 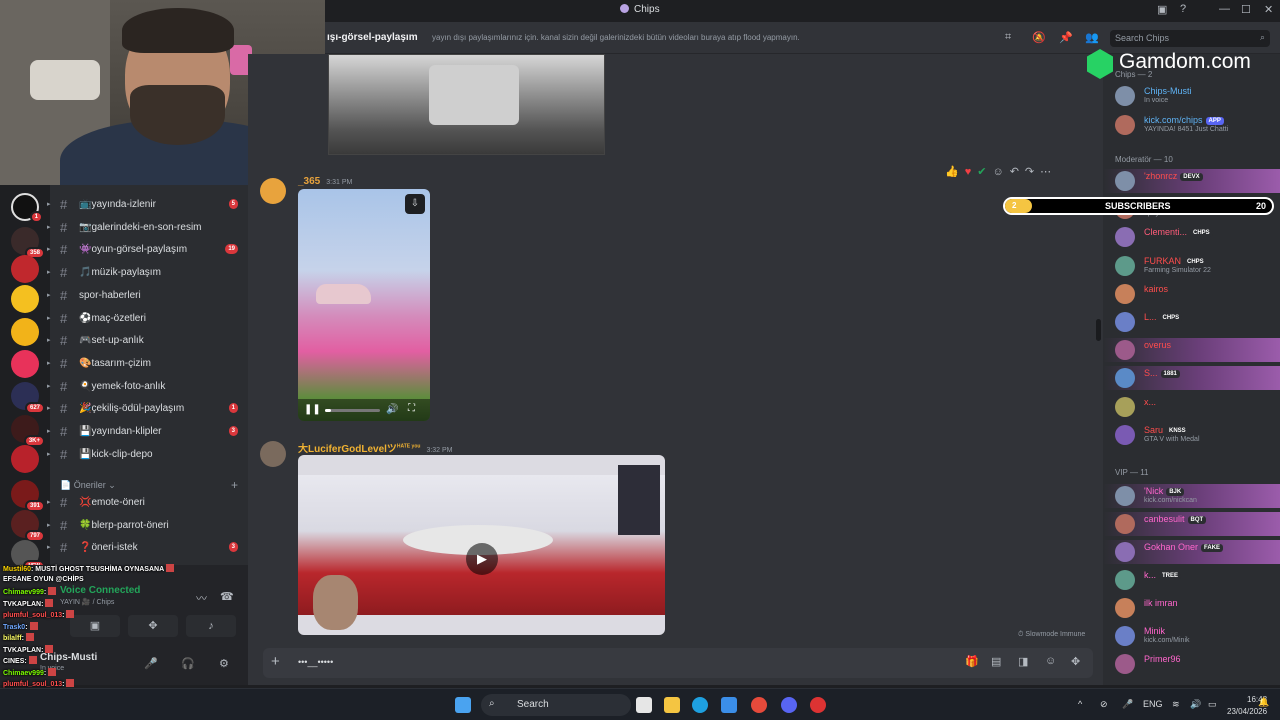 I want to click on notification-icon: 🔔, so click(x=1263, y=702).